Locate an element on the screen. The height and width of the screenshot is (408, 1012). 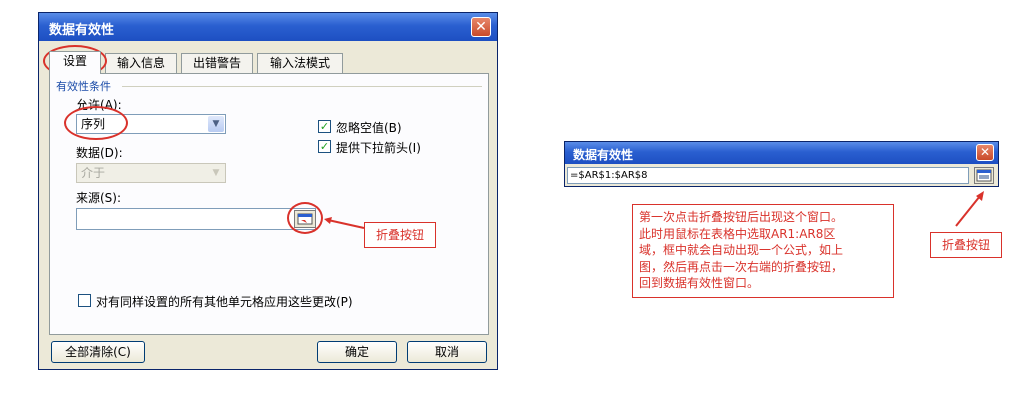
data-select-value: 介于 is located at coordinates (93, 173).